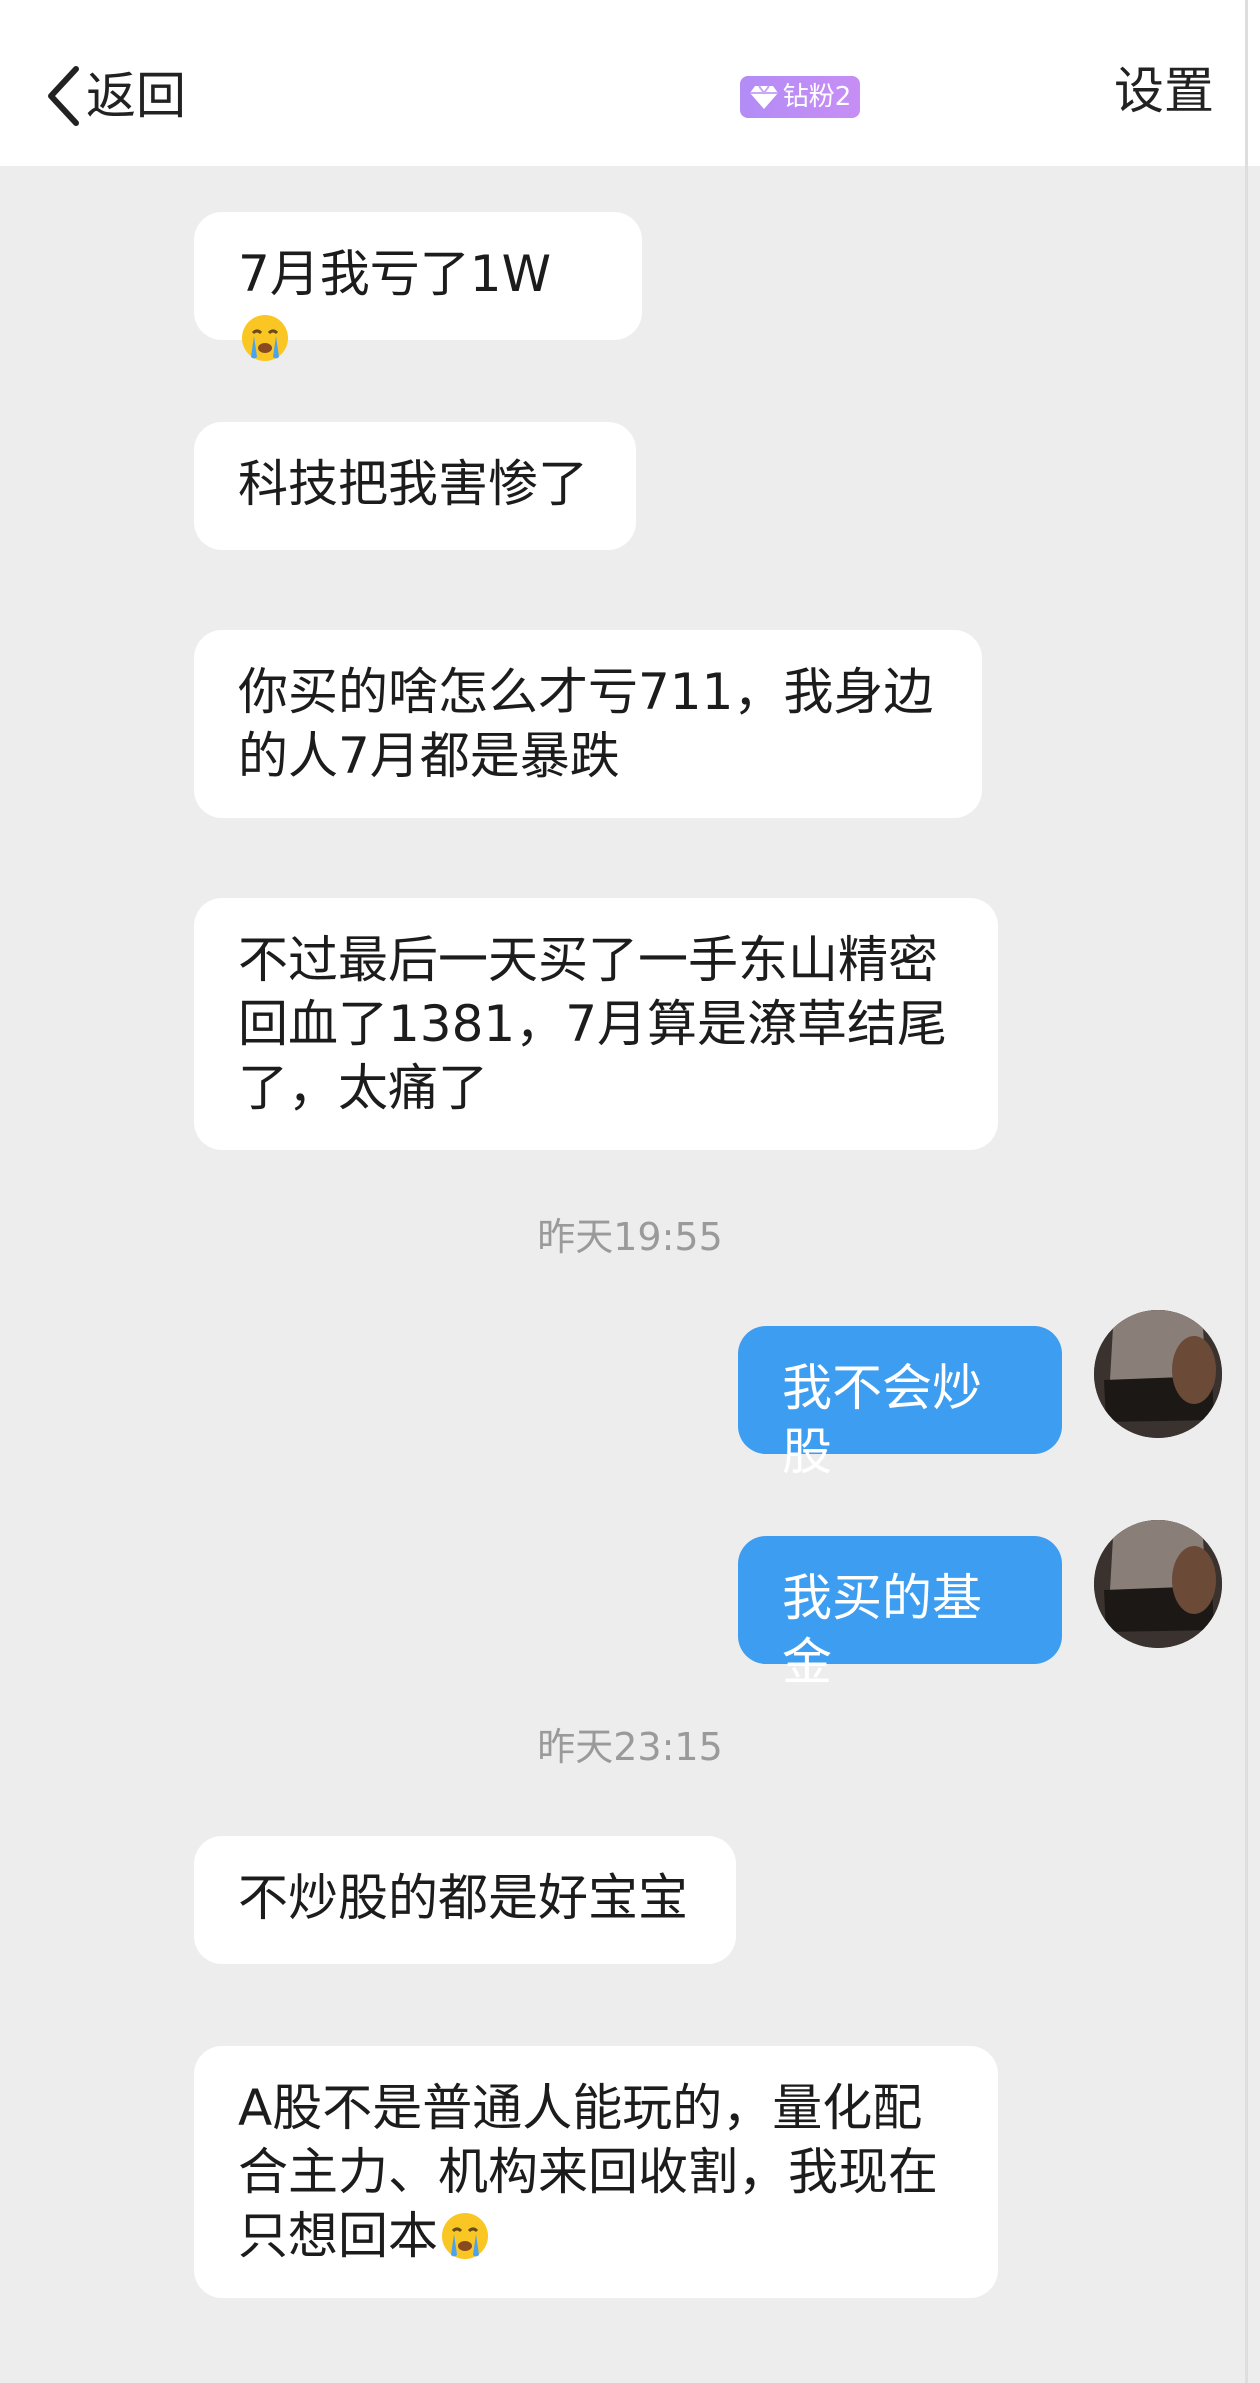 The image size is (1260, 2383). What do you see at coordinates (588, 2172) in the screenshot?
I see `message-text: A股不是普通人能玩的，量化配合主力、机构来回收割，我现在只想回本` at bounding box center [588, 2172].